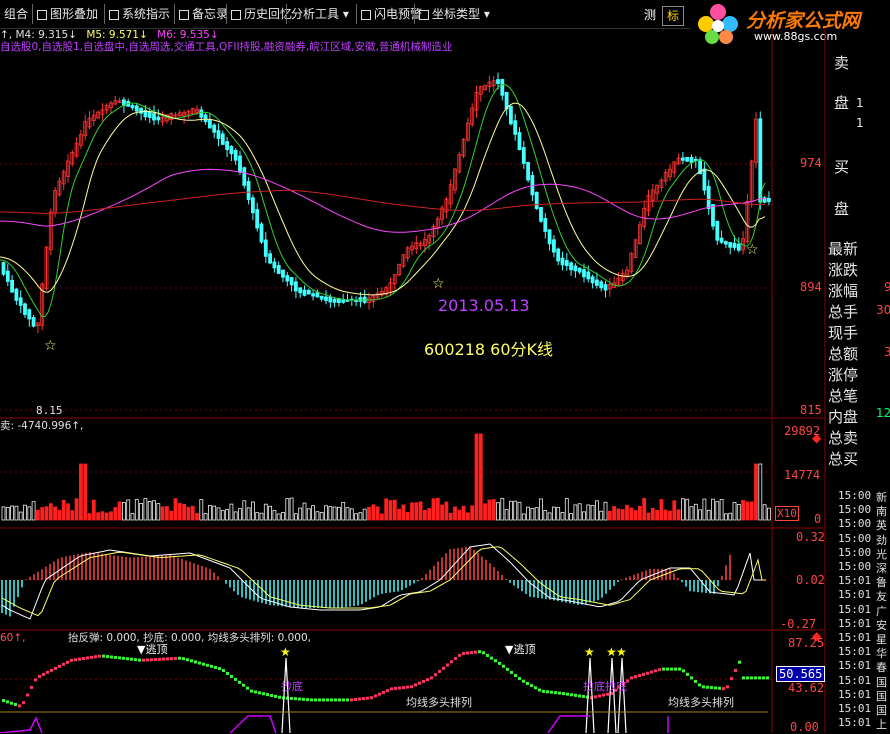 This screenshot has width=890, height=734. Describe the element at coordinates (42, 426) in the screenshot. I see `volume-header: 卖: -4740.996↑,` at that location.